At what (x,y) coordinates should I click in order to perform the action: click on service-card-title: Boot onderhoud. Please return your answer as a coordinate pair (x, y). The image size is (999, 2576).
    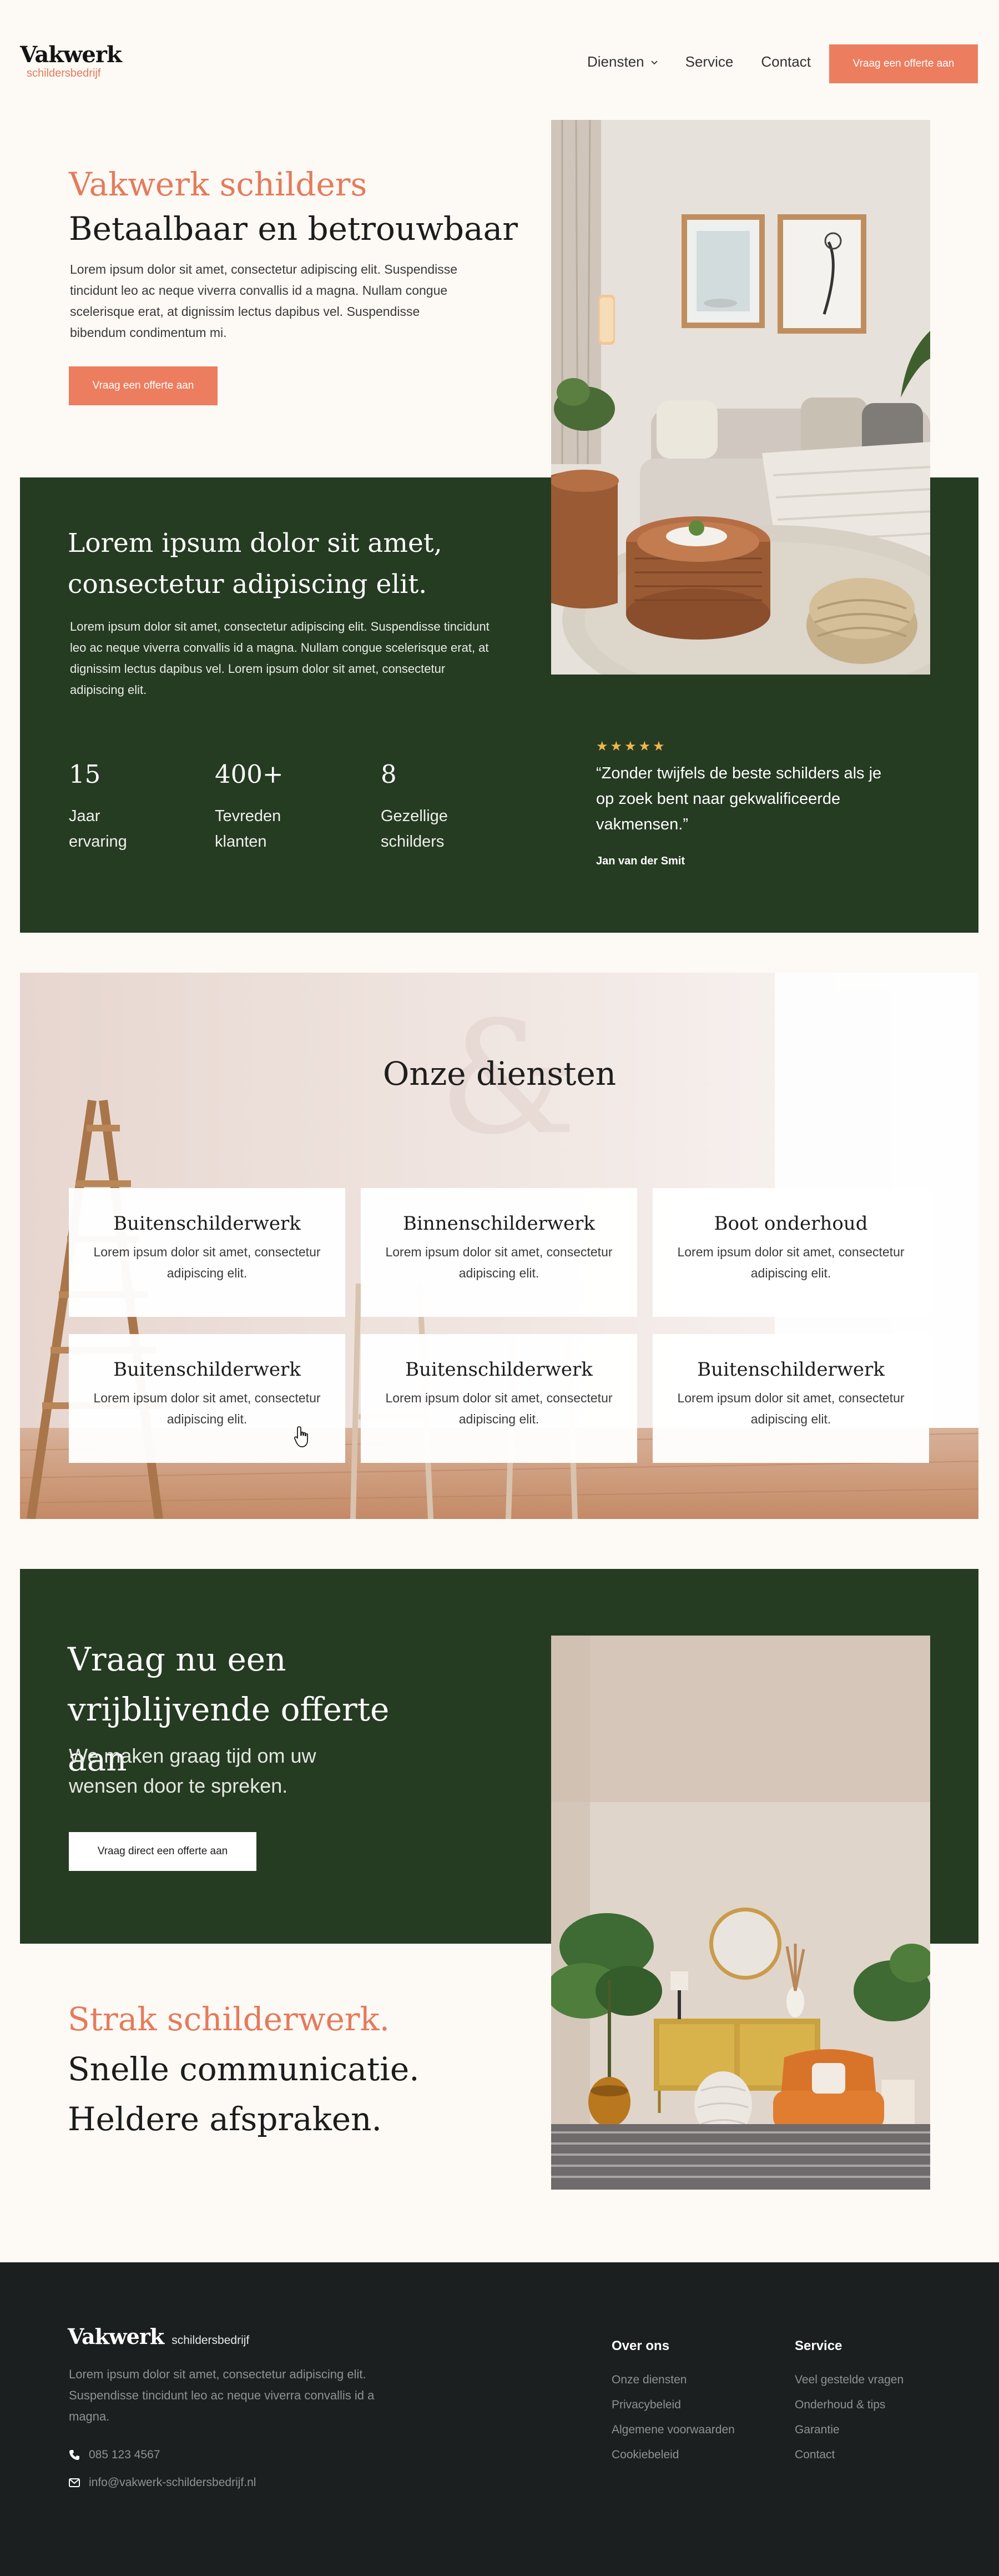
    Looking at the image, I should click on (791, 1223).